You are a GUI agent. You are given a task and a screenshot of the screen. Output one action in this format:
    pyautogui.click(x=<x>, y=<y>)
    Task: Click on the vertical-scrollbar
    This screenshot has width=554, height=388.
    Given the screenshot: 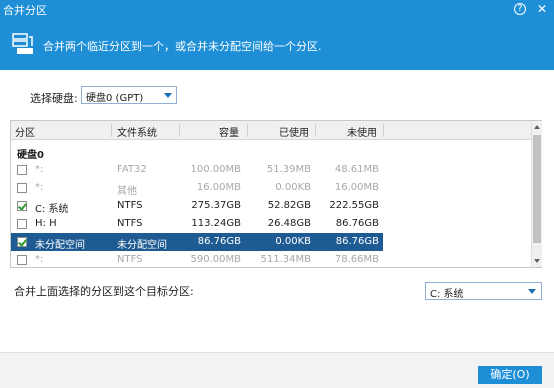 What is the action you would take?
    pyautogui.click(x=536, y=194)
    